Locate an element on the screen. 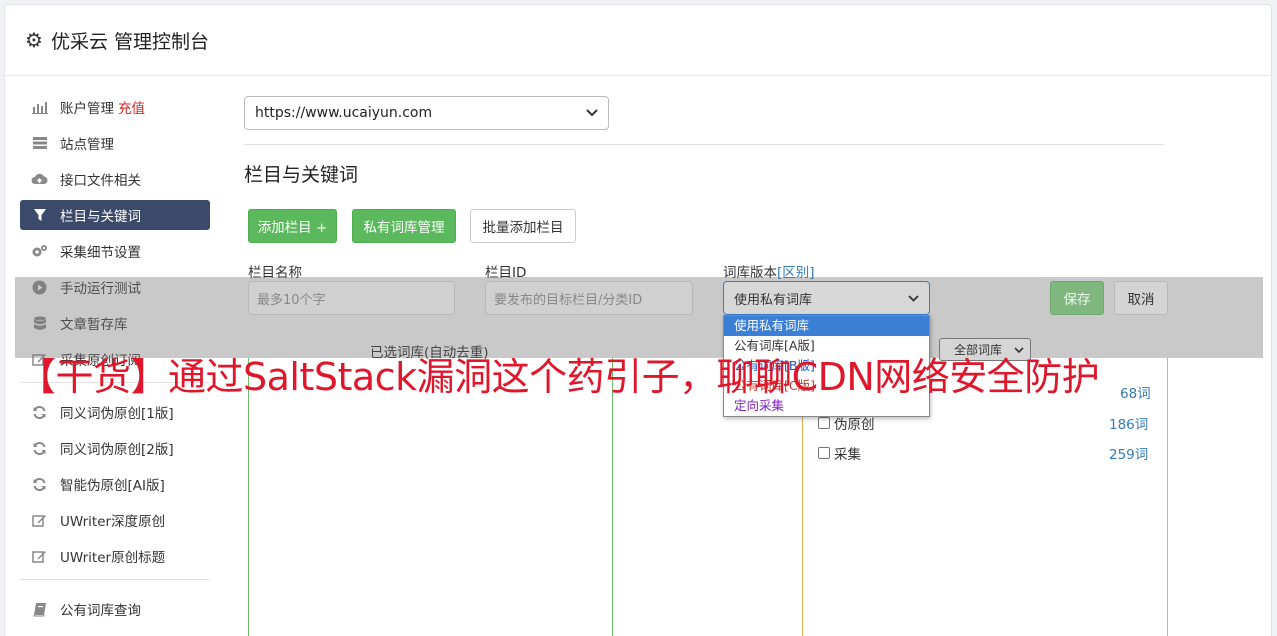 This screenshot has height=636, width=1277. lib-version-value: 使用私有词库 is located at coordinates (773, 300).